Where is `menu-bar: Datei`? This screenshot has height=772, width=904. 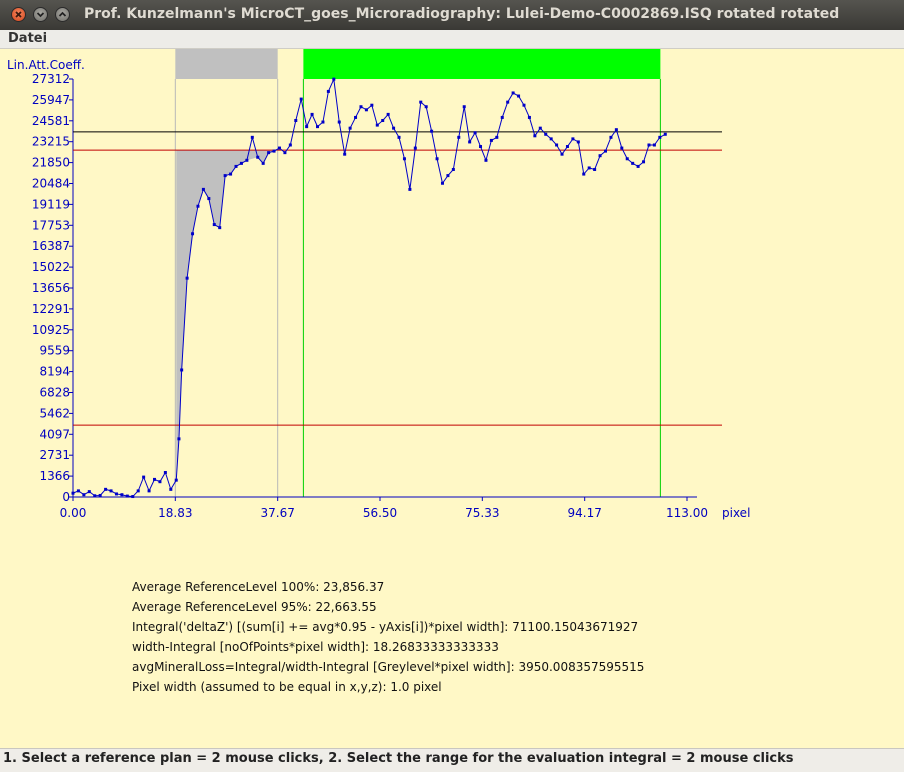
menu-bar: Datei is located at coordinates (452, 39).